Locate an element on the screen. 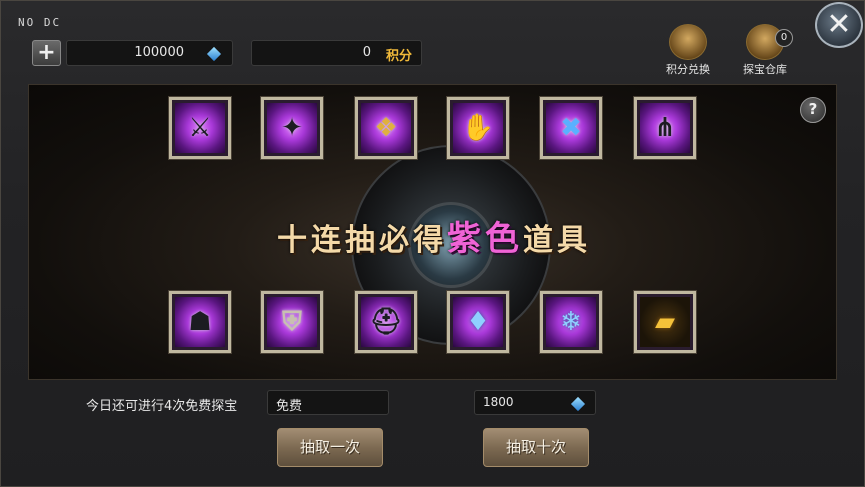  gold-scroll-icon: ❖ is located at coordinates (386, 128).